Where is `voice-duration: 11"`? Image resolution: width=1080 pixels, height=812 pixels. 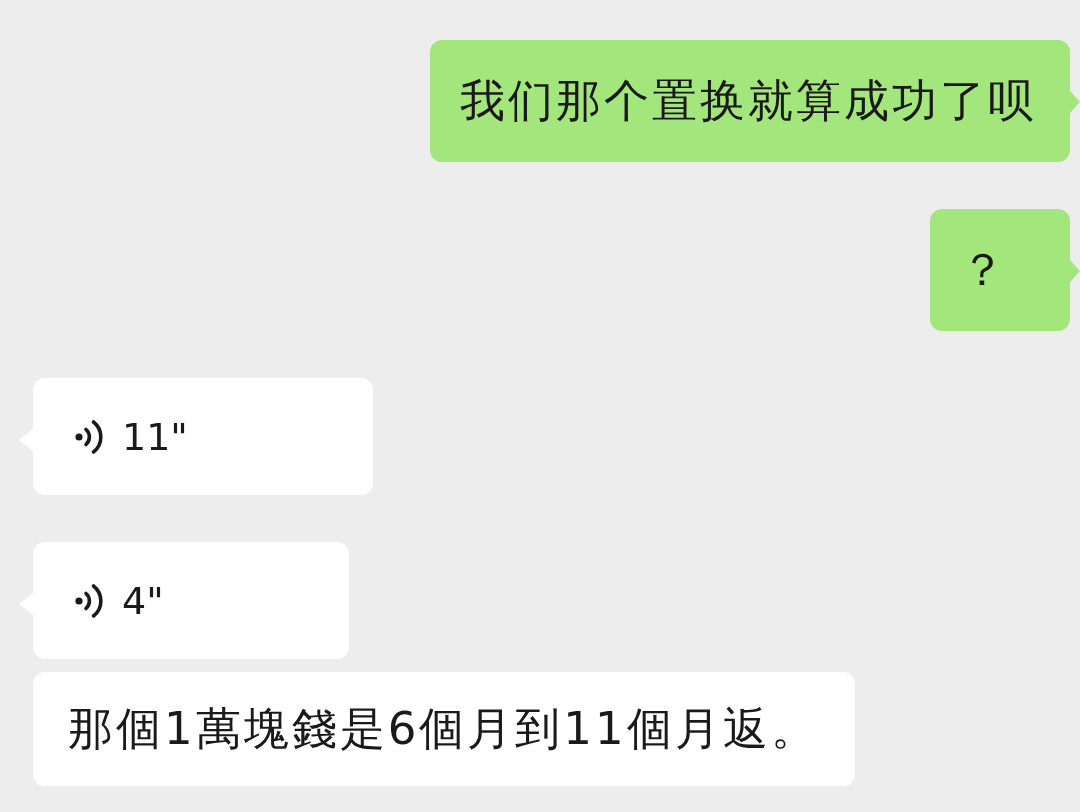 voice-duration: 11" is located at coordinates (155, 436).